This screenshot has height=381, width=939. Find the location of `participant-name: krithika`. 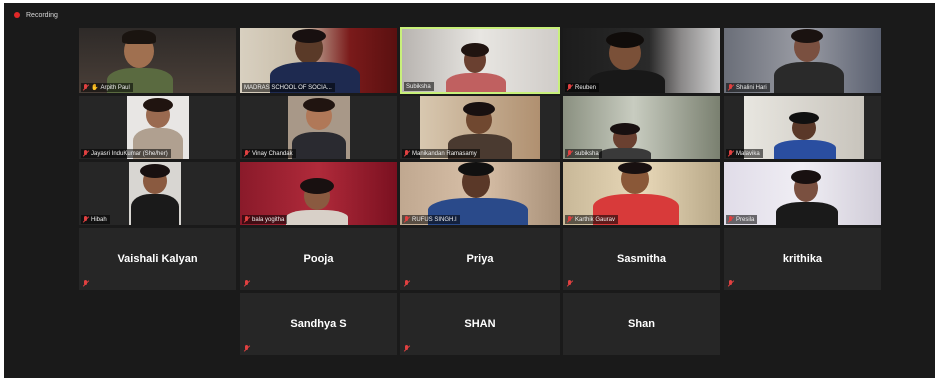

participant-name: krithika is located at coordinates (802, 259).